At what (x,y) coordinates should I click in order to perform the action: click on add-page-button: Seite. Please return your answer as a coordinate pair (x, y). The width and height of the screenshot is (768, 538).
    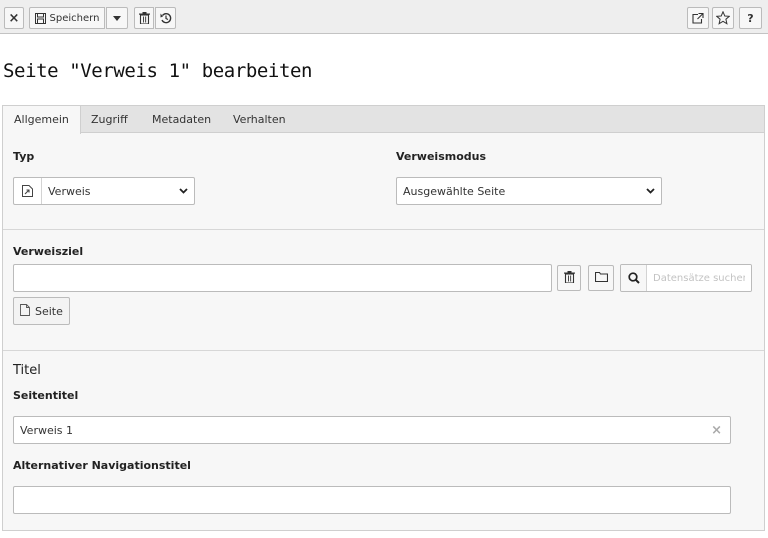
    Looking at the image, I should click on (41, 311).